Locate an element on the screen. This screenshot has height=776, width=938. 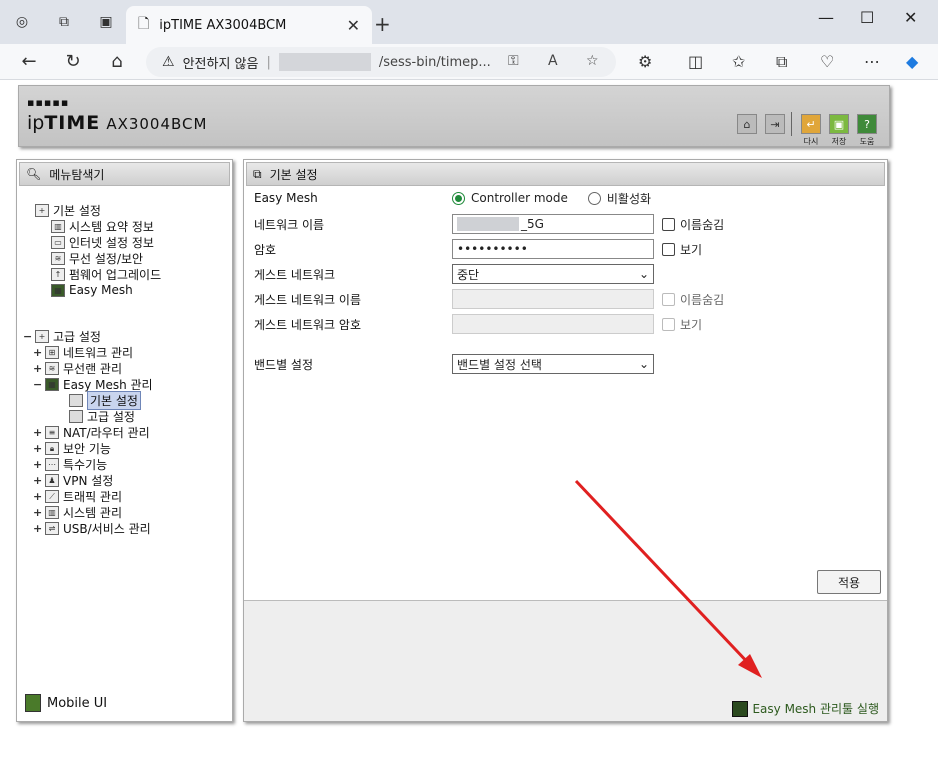
extensions-icon: ⚙ is located at coordinates (645, 61).